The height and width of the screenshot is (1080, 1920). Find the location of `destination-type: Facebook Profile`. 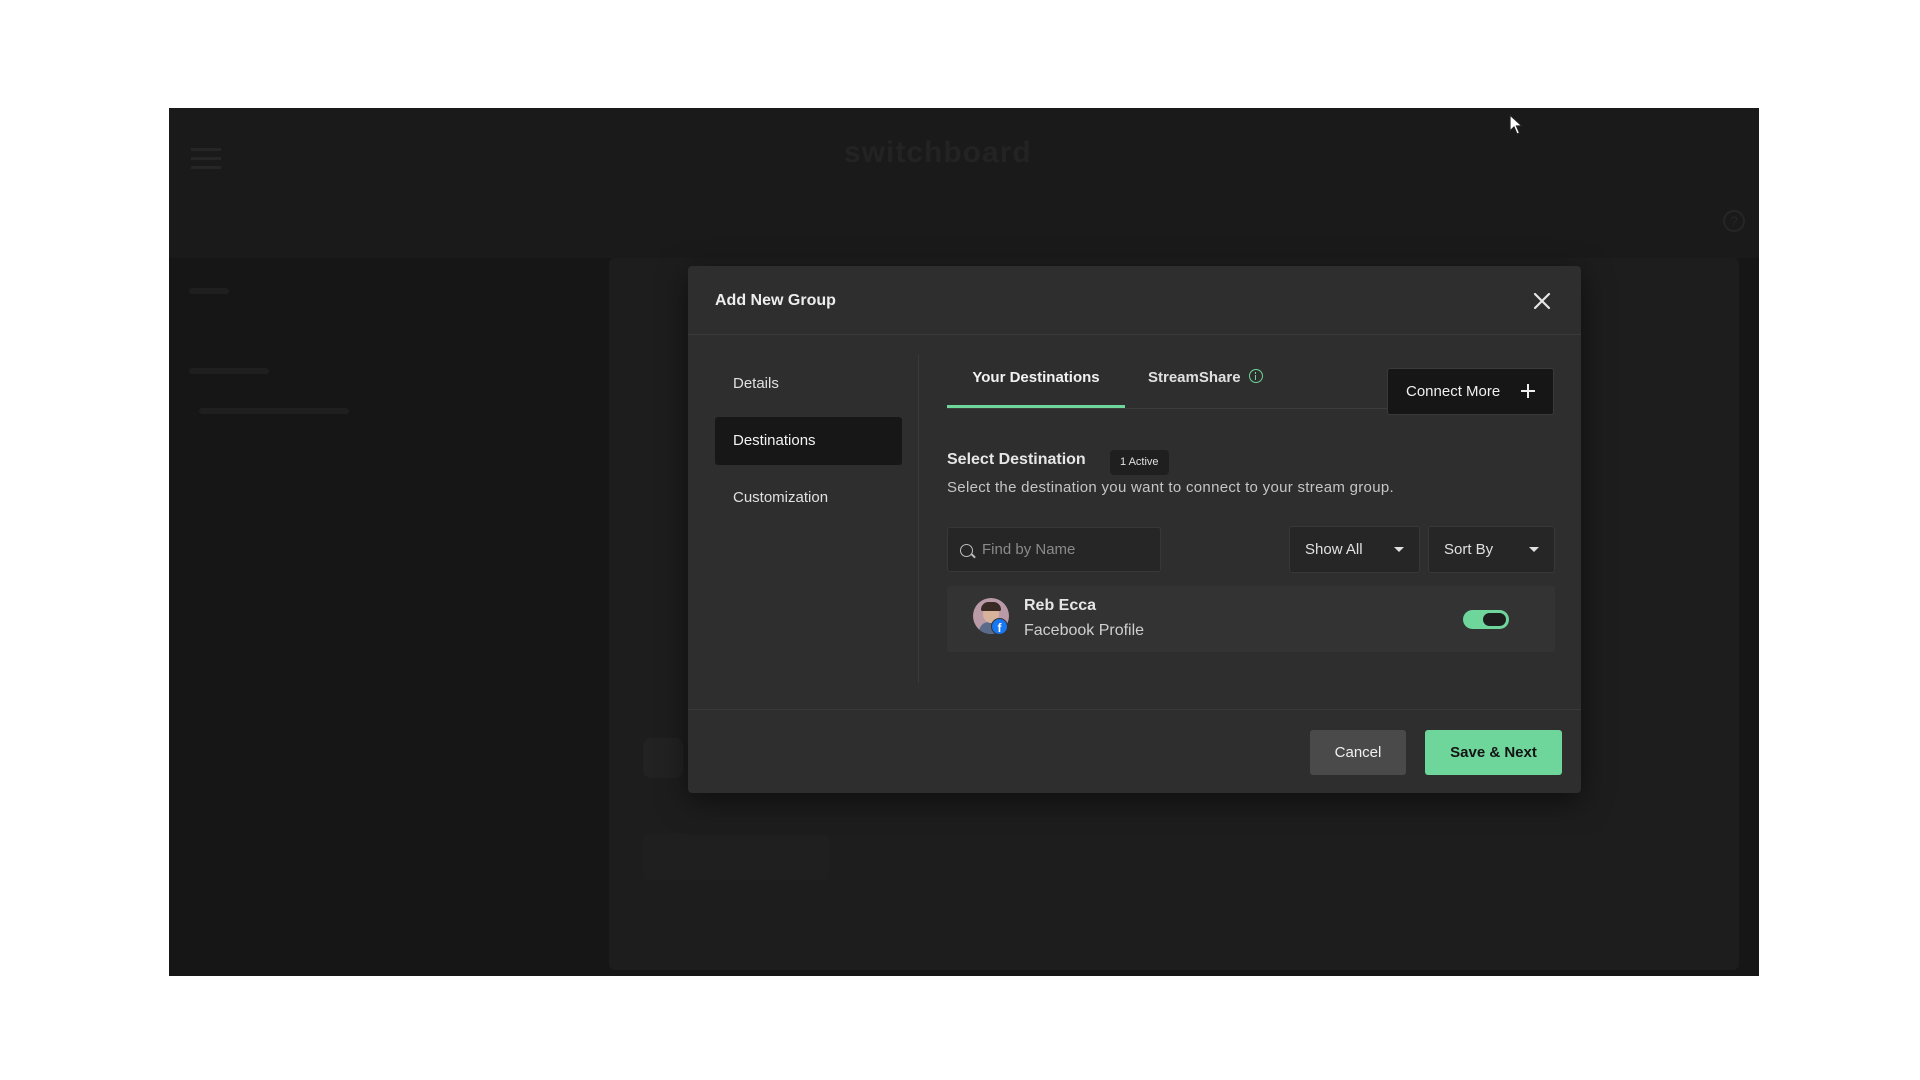

destination-type: Facebook Profile is located at coordinates (1084, 630).